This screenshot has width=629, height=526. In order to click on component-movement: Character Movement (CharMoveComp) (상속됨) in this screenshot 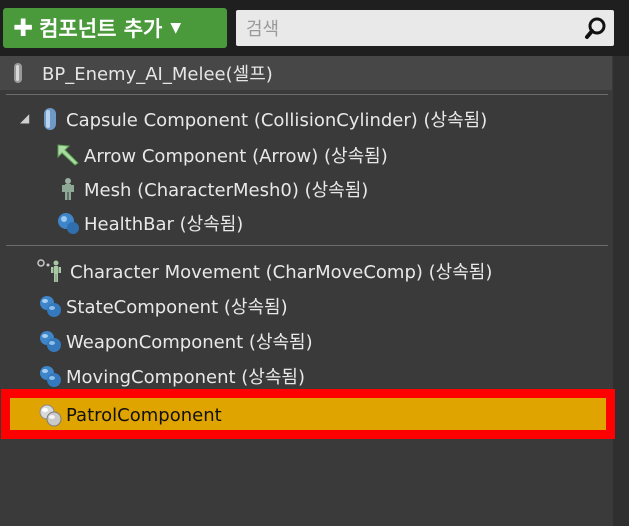, I will do `click(264, 271)`.